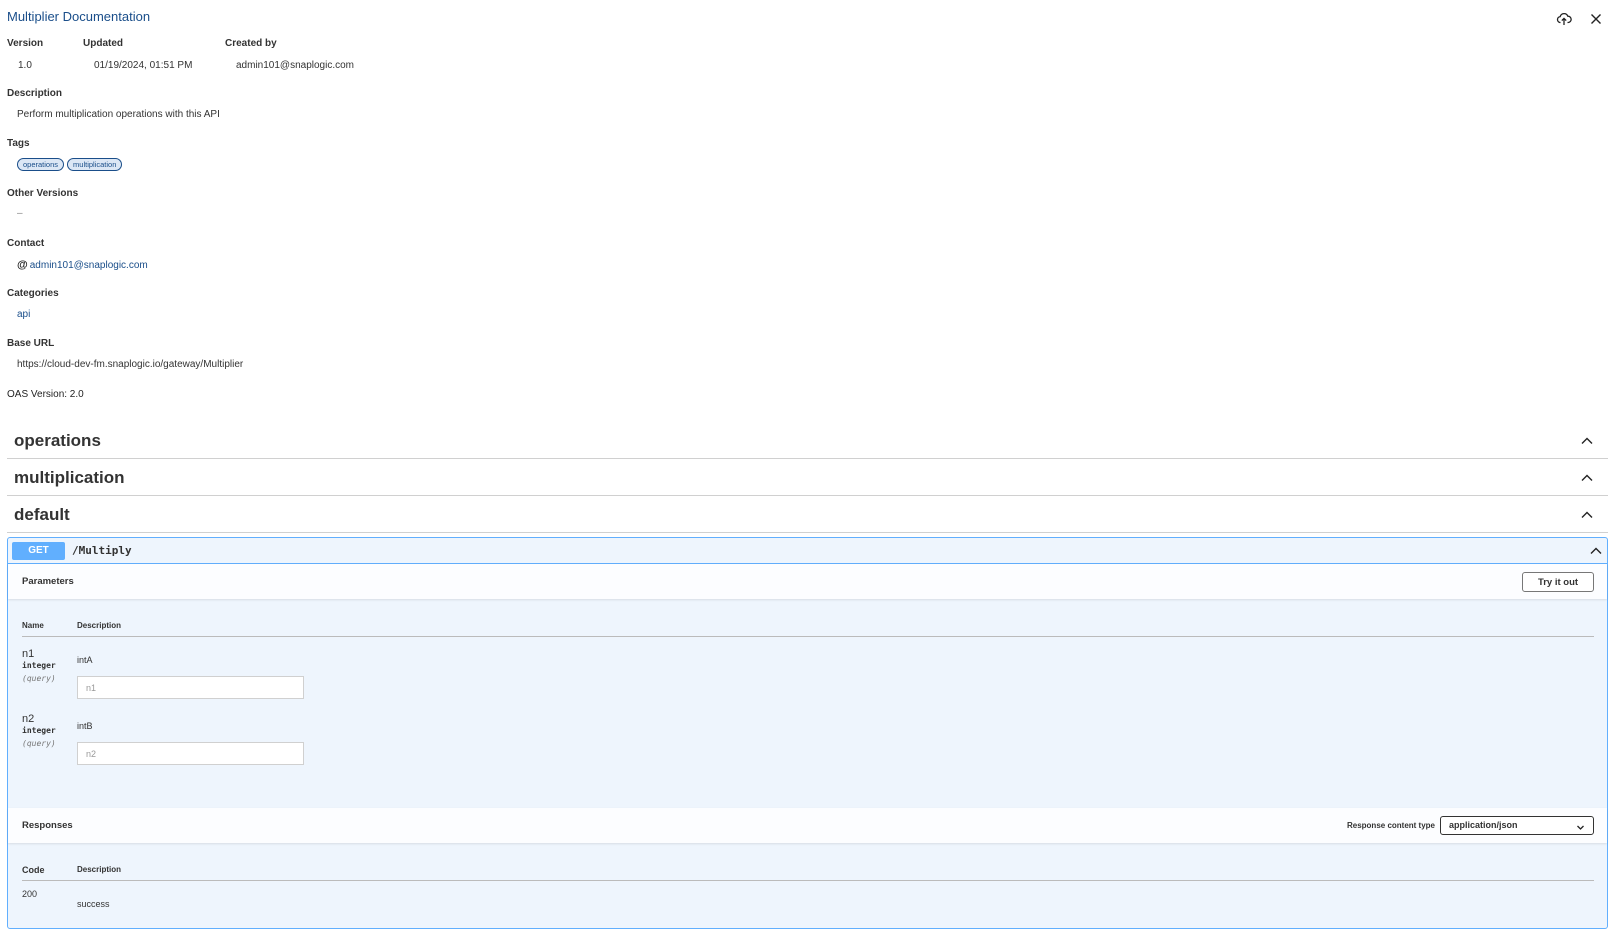 The height and width of the screenshot is (939, 1614). What do you see at coordinates (95, 164) in the screenshot?
I see `tag-chip: multiplication` at bounding box center [95, 164].